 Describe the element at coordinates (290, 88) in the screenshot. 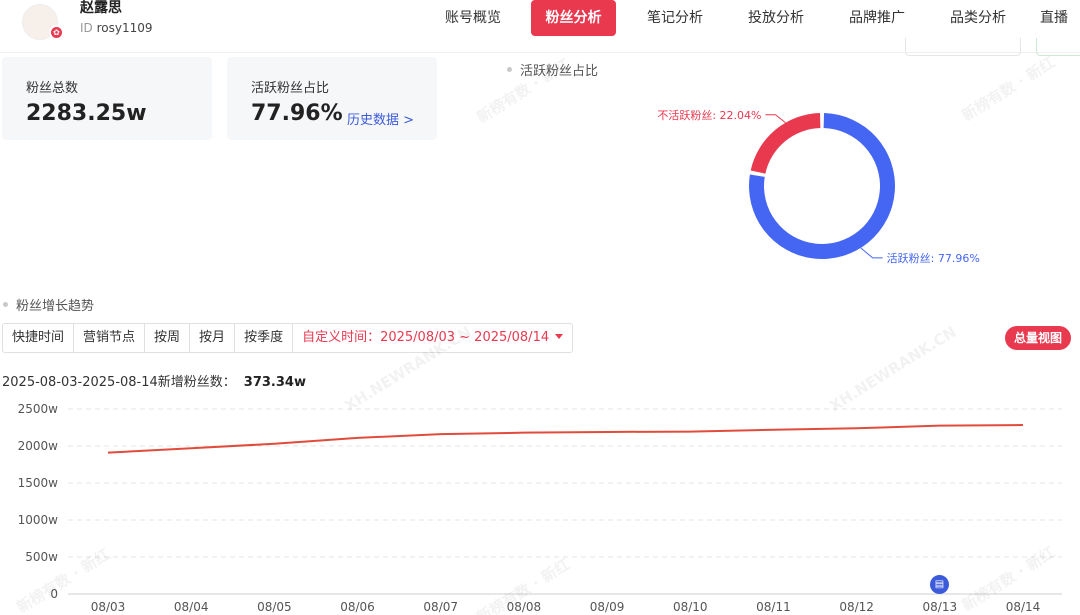

I see `active-ratio-label: 活跃粉丝占比` at that location.